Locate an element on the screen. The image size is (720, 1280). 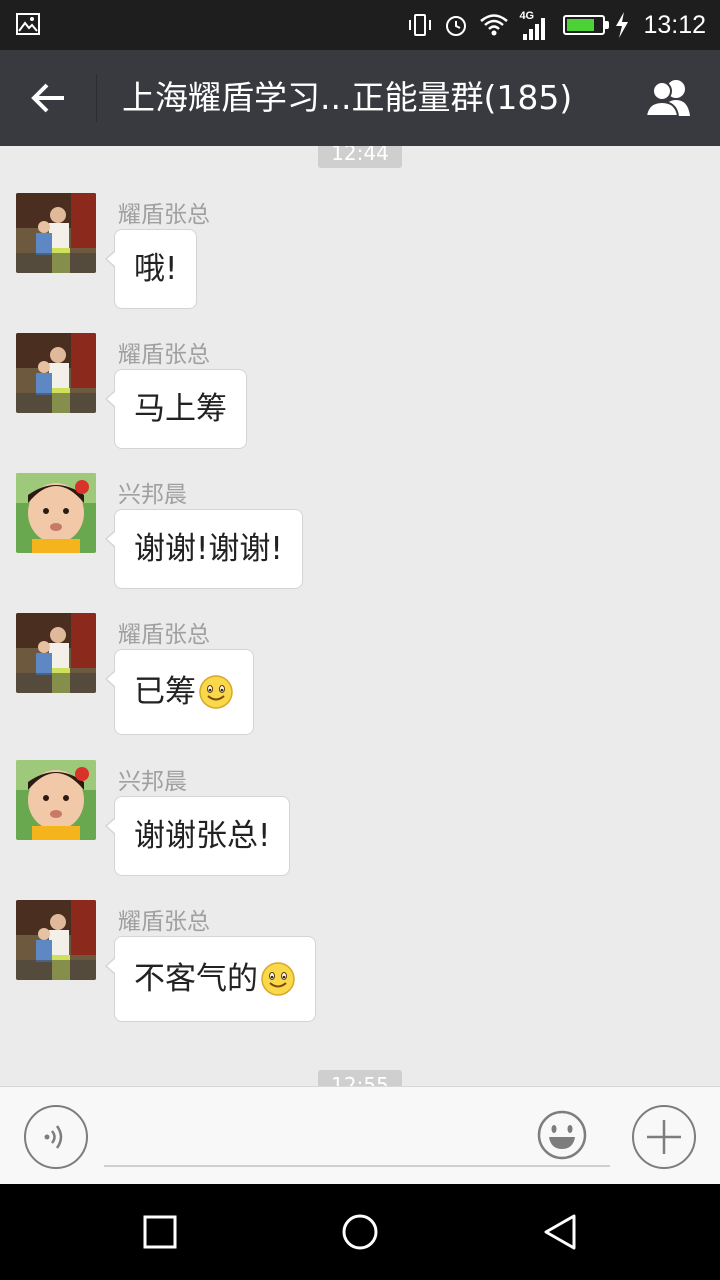
home-icon is located at coordinates (360, 1232).